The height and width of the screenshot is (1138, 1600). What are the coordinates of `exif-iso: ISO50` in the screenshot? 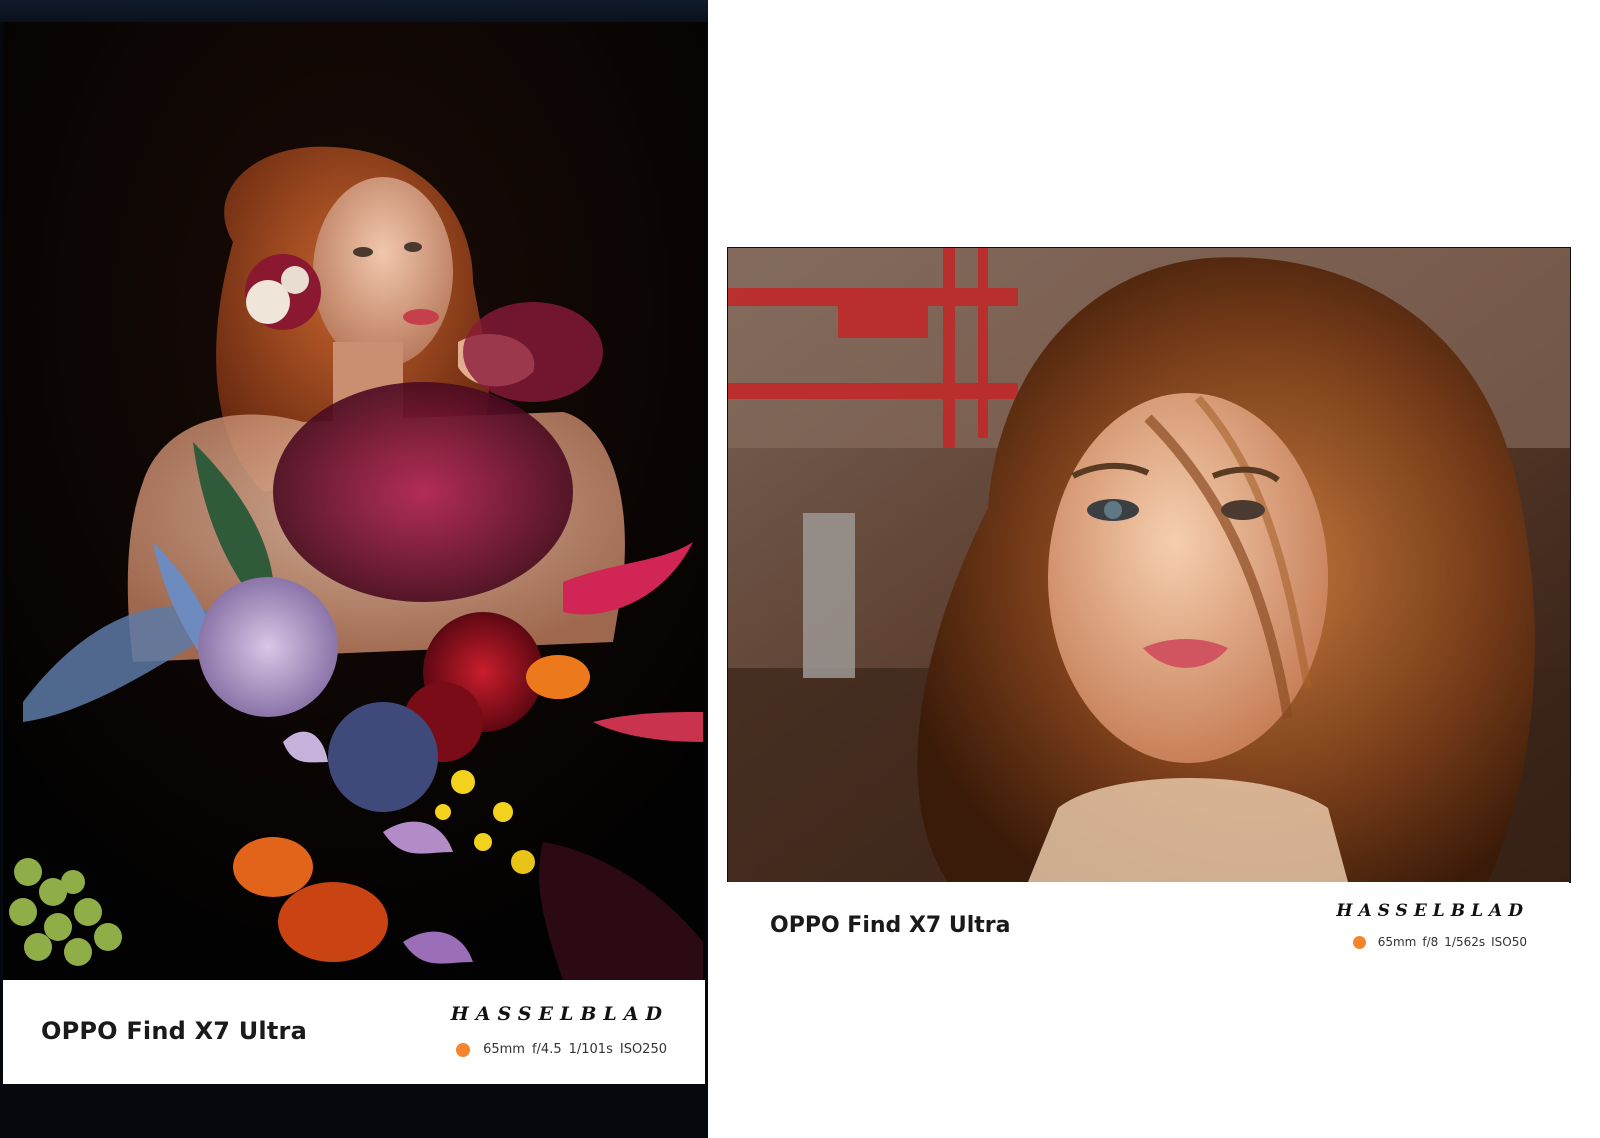 It's located at (1509, 942).